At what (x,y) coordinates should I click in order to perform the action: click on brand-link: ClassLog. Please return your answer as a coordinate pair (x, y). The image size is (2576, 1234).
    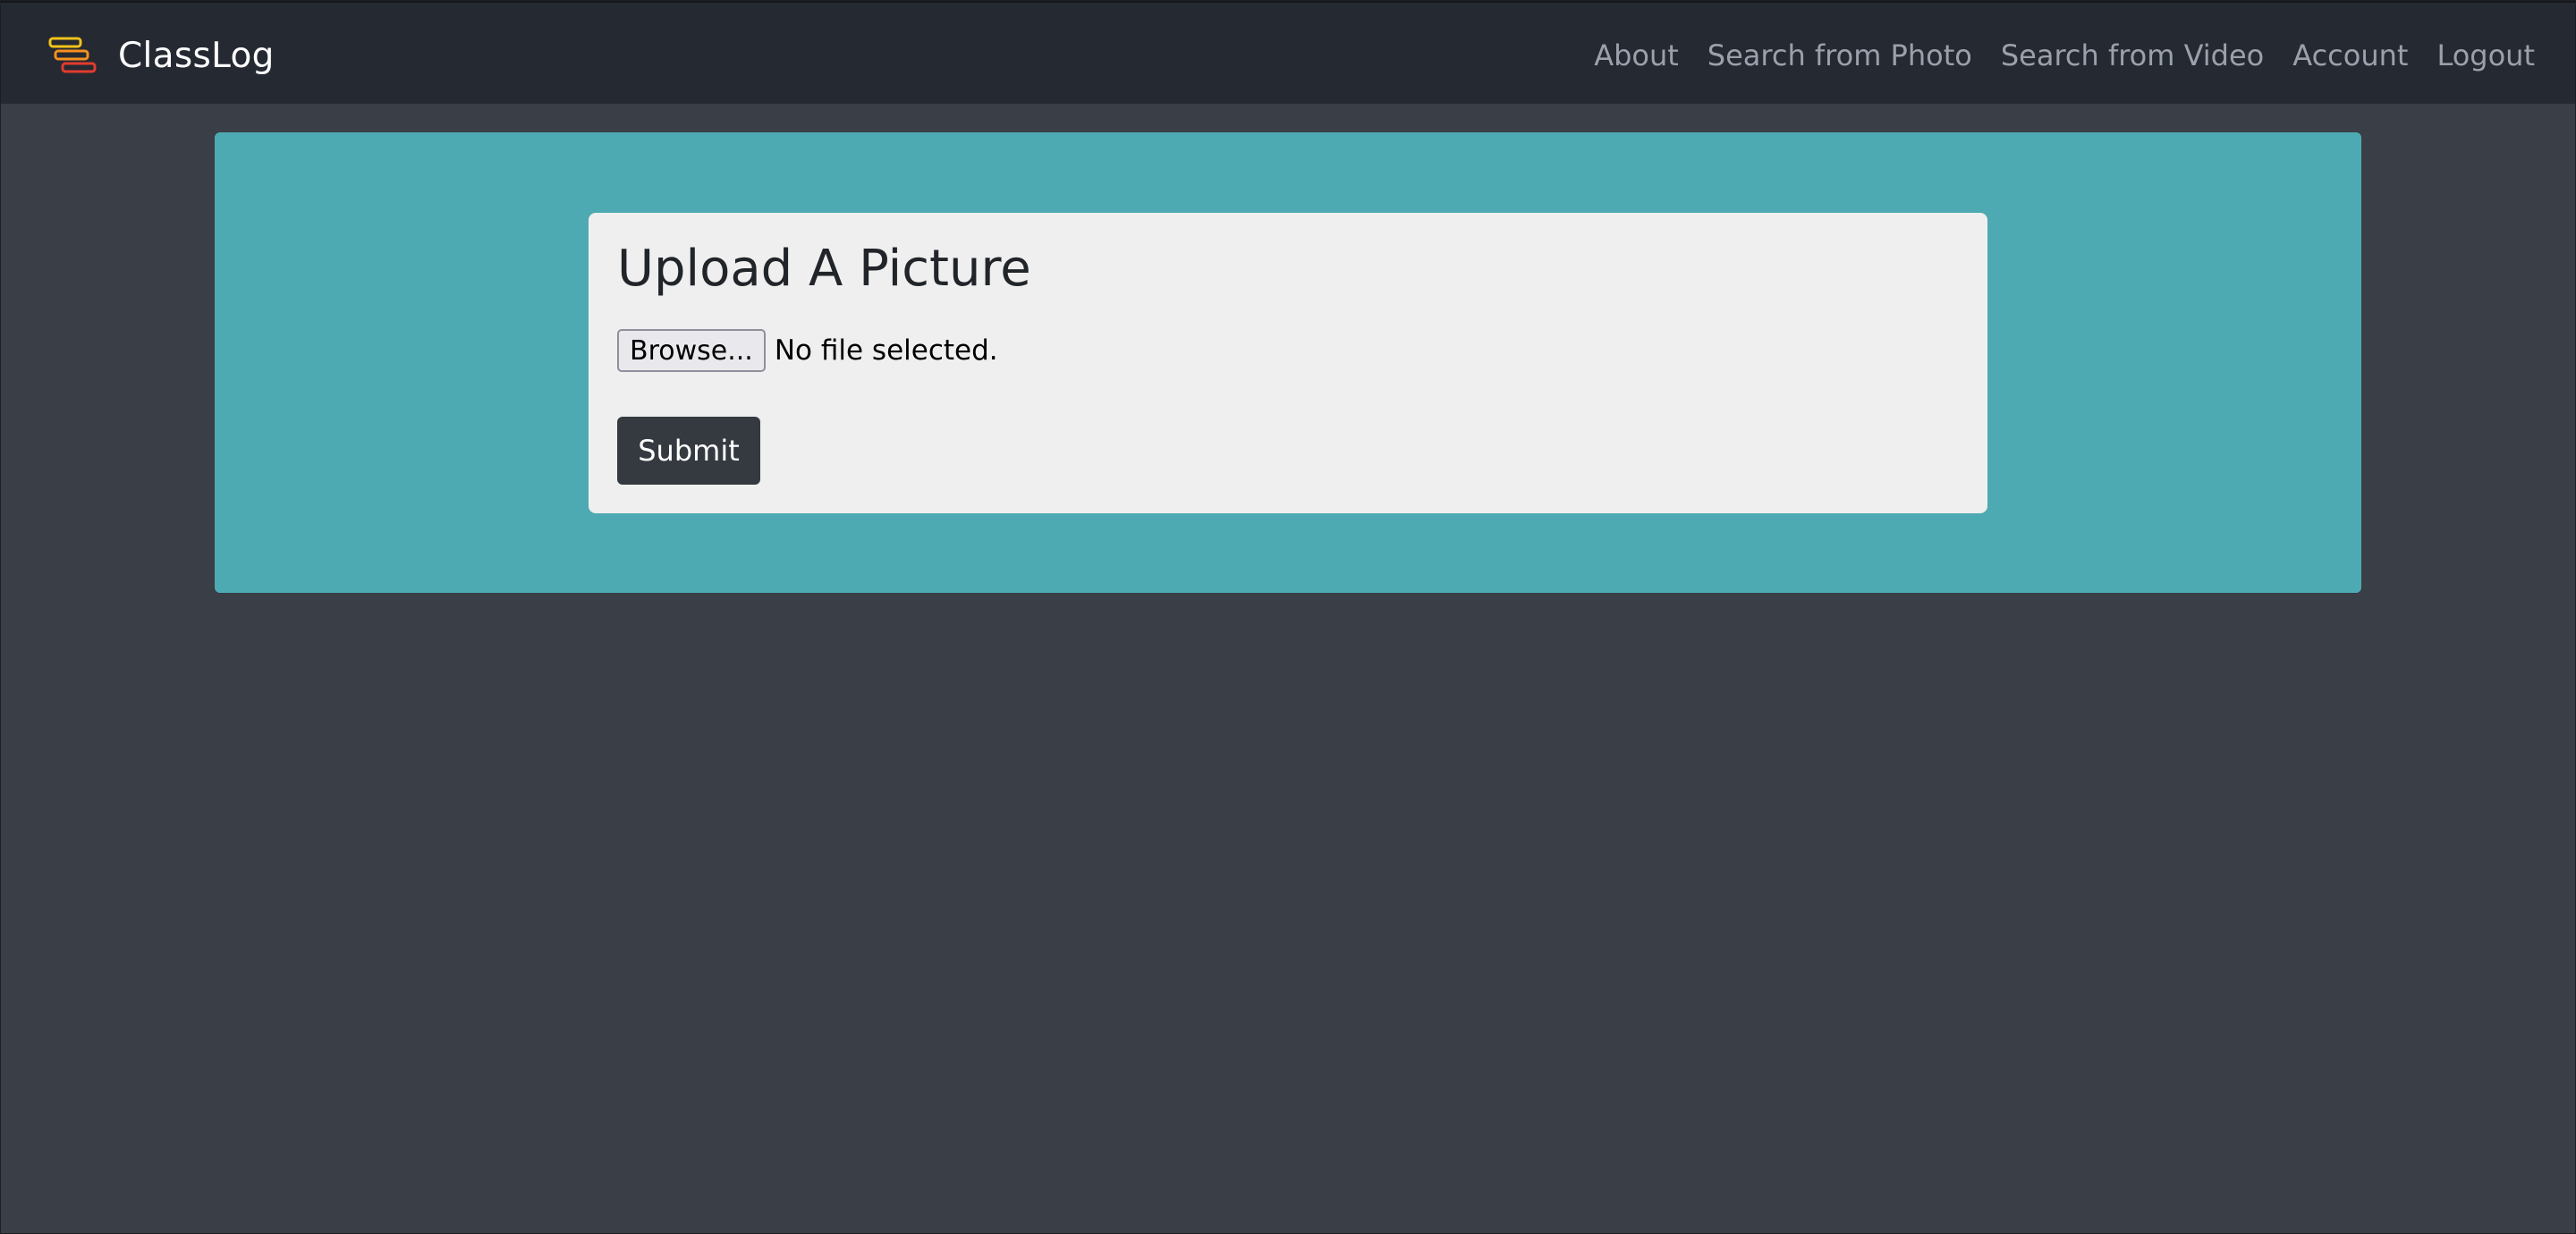
    Looking at the image, I should click on (161, 56).